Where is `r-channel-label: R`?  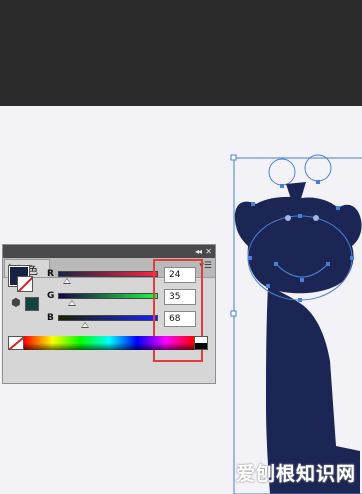 r-channel-label: R is located at coordinates (50, 274).